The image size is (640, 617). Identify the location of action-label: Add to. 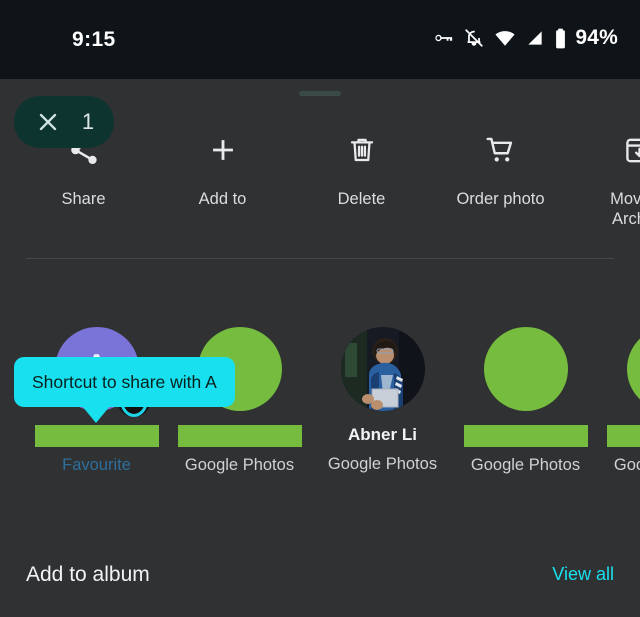
(222, 199).